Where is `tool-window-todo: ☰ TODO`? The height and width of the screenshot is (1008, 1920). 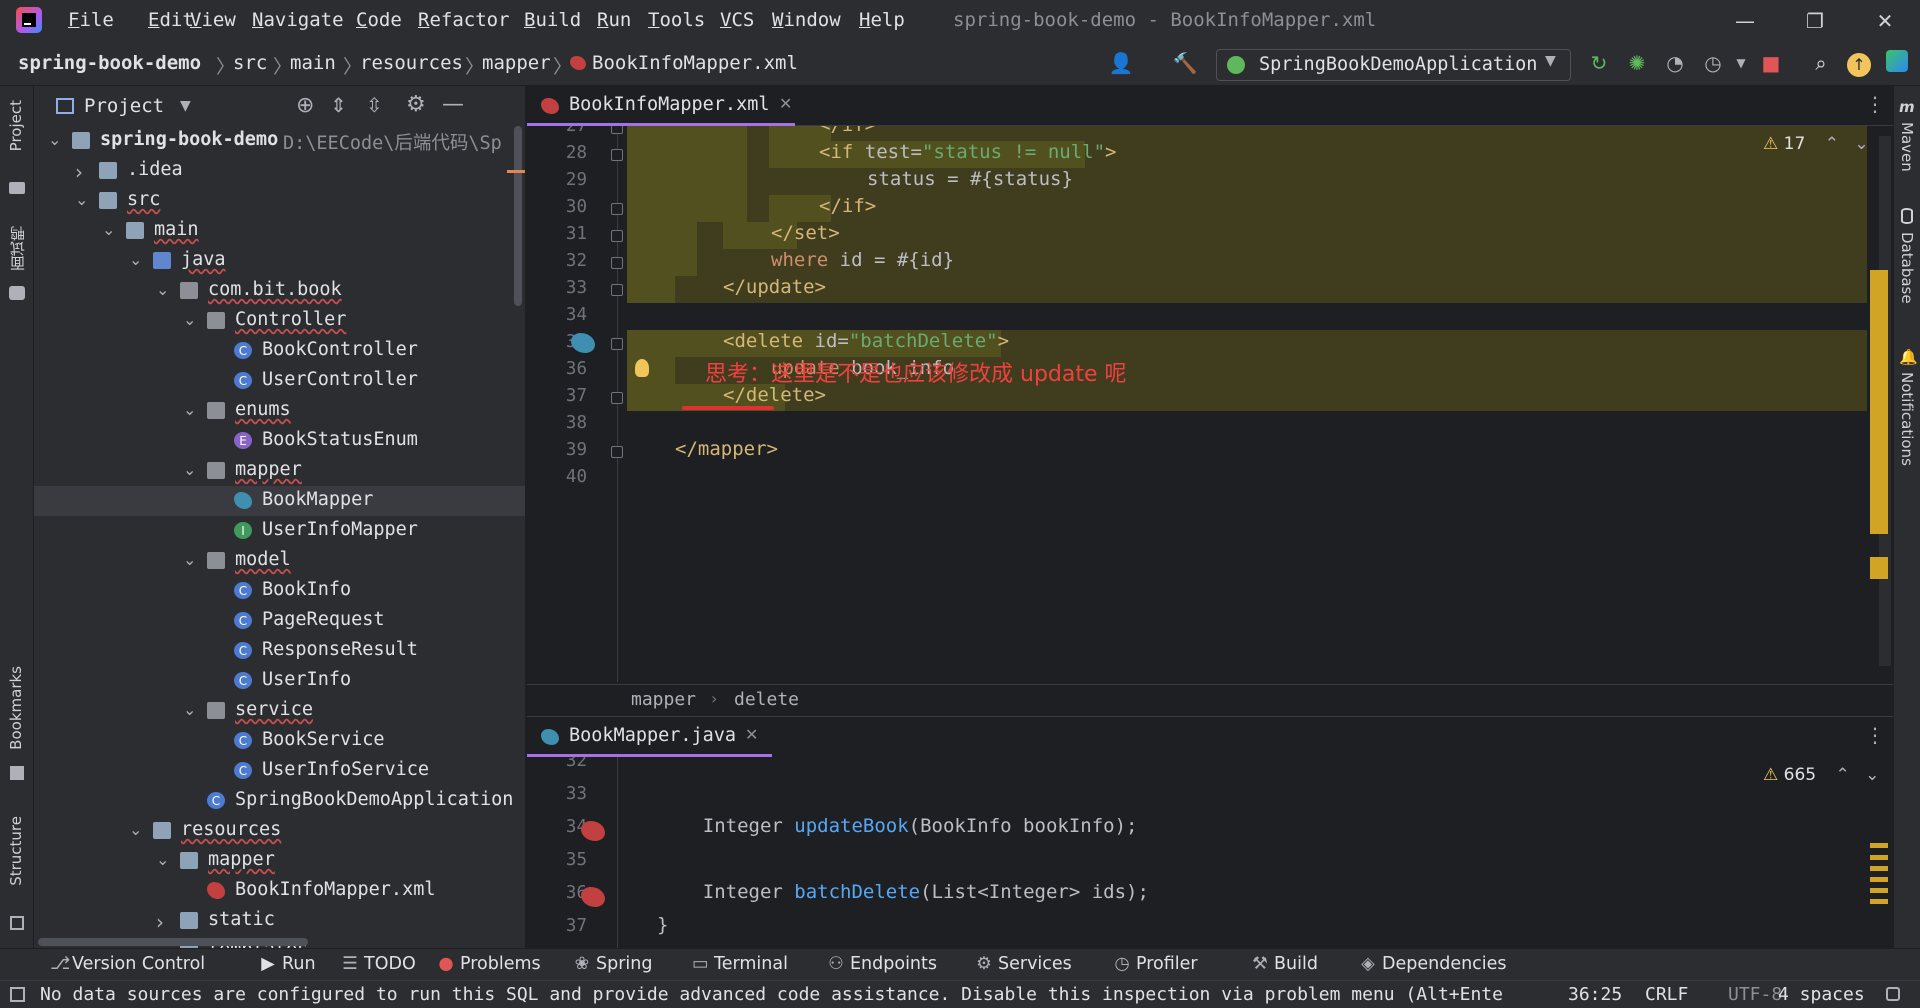
tool-window-todo: ☰ TODO is located at coordinates (379, 964).